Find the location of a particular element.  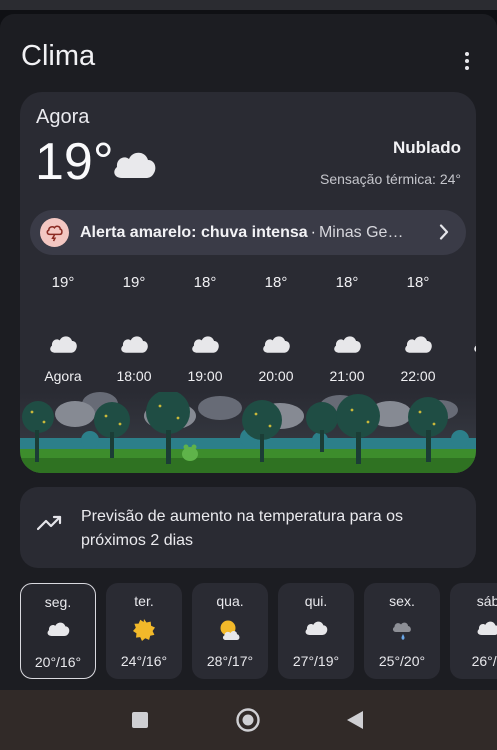

day-temps: 27°/19° is located at coordinates (316, 661).